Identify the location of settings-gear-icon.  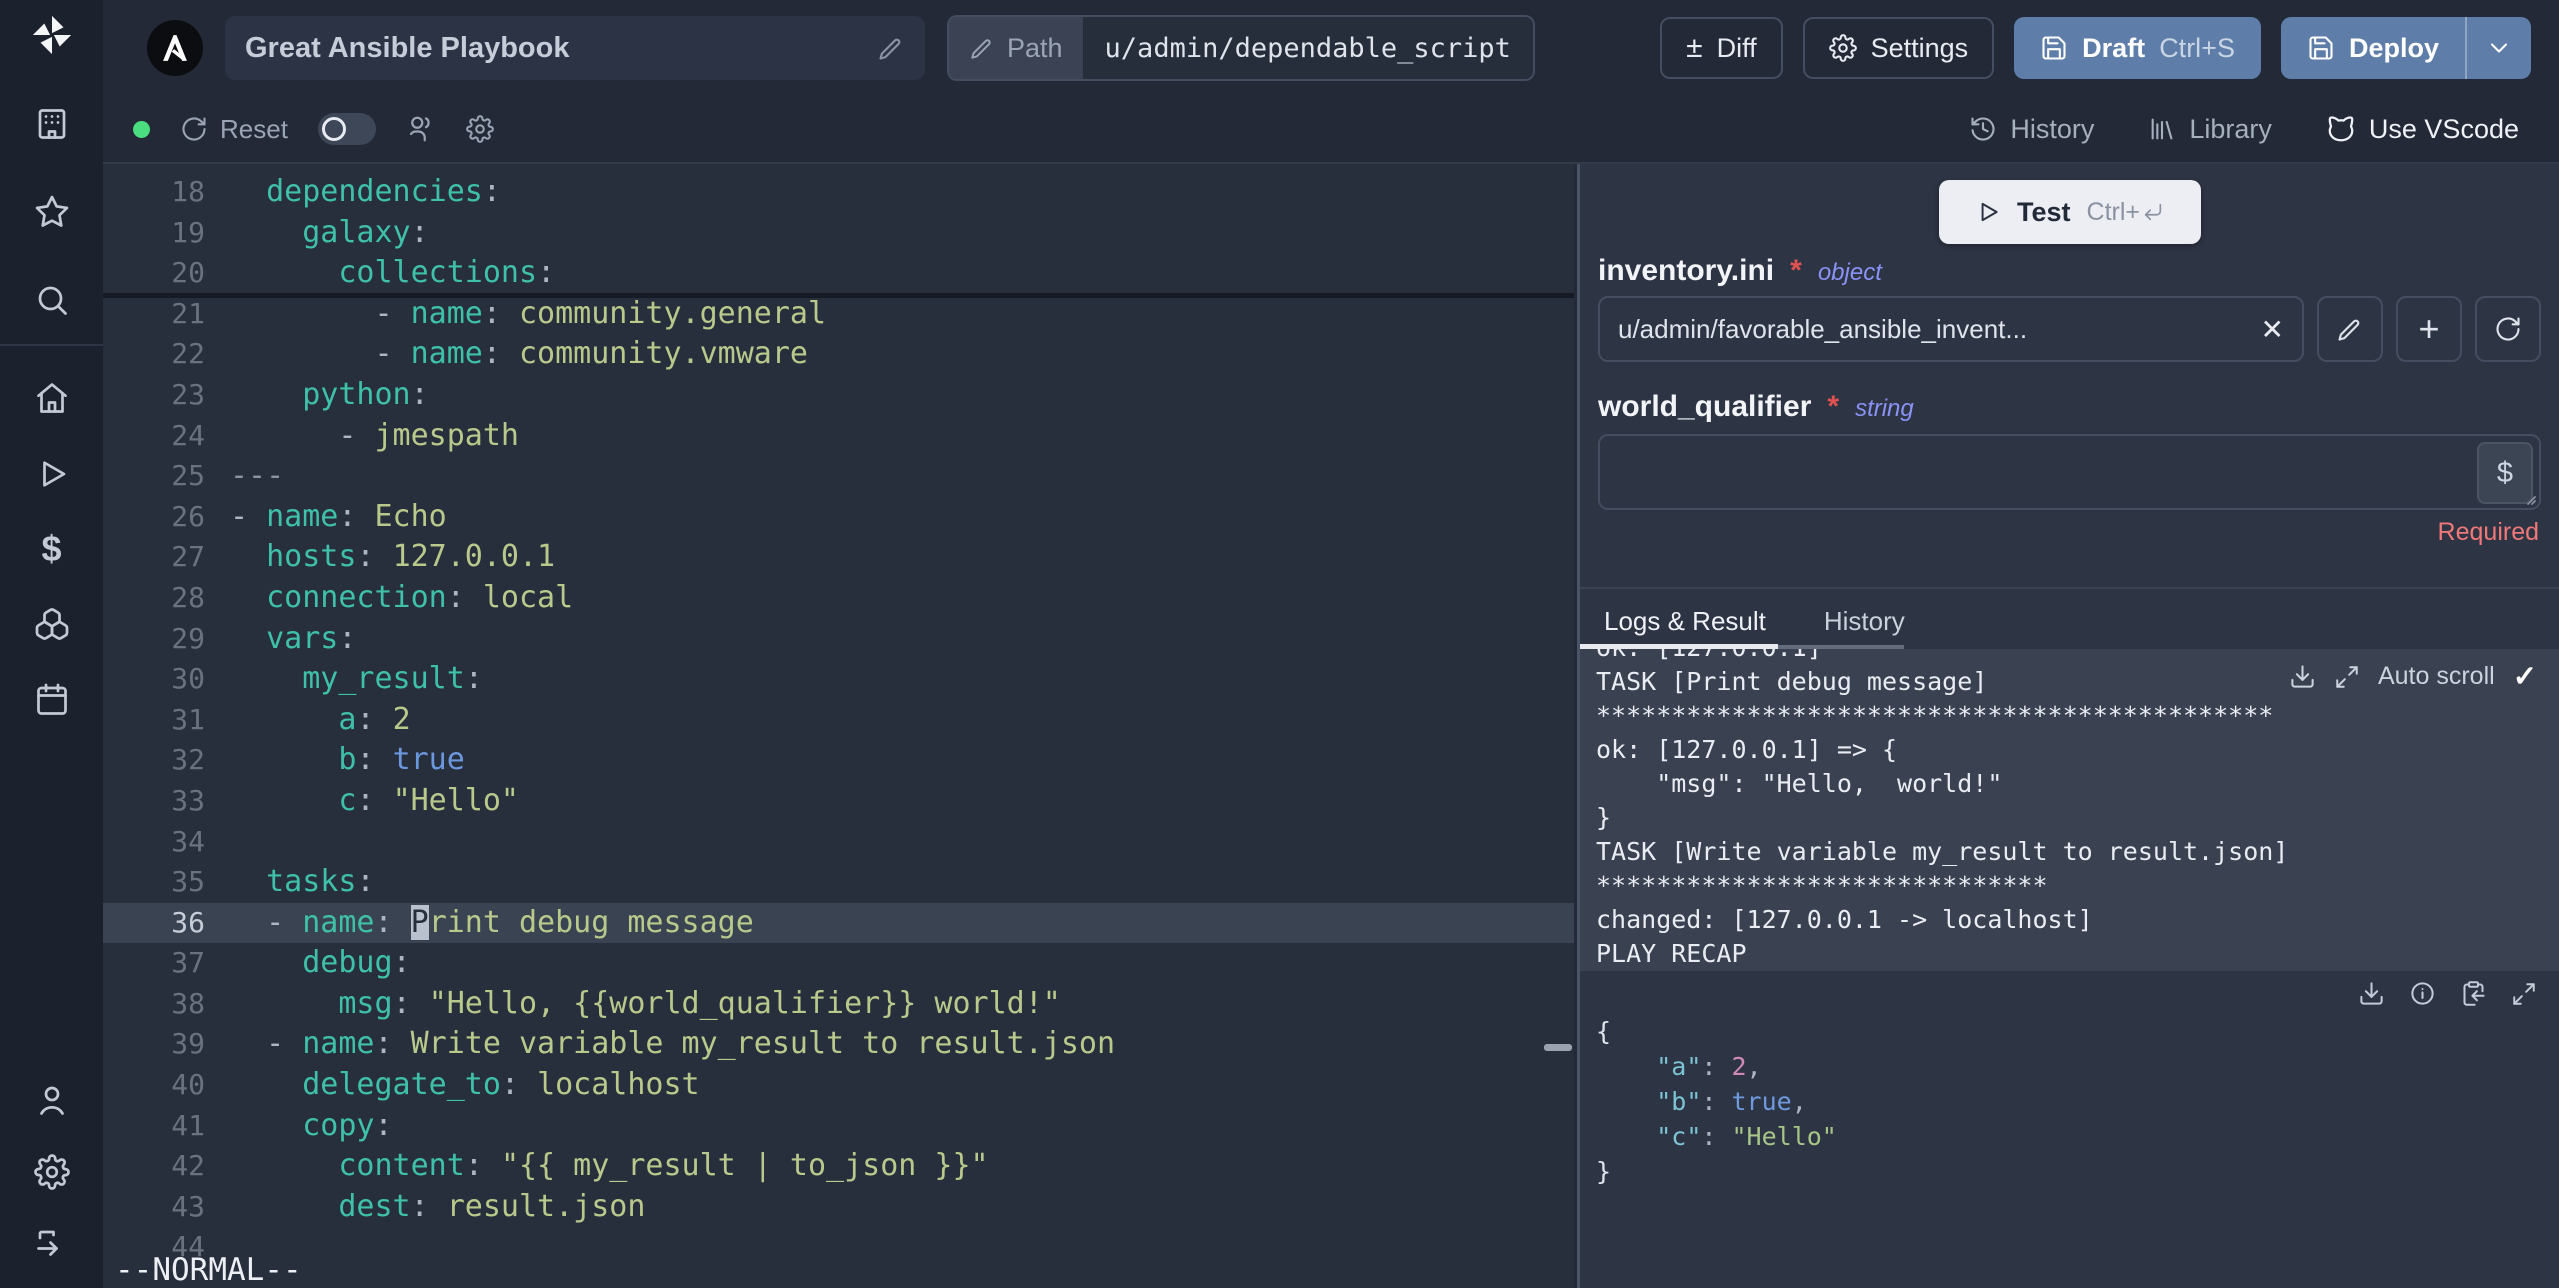
(1843, 48).